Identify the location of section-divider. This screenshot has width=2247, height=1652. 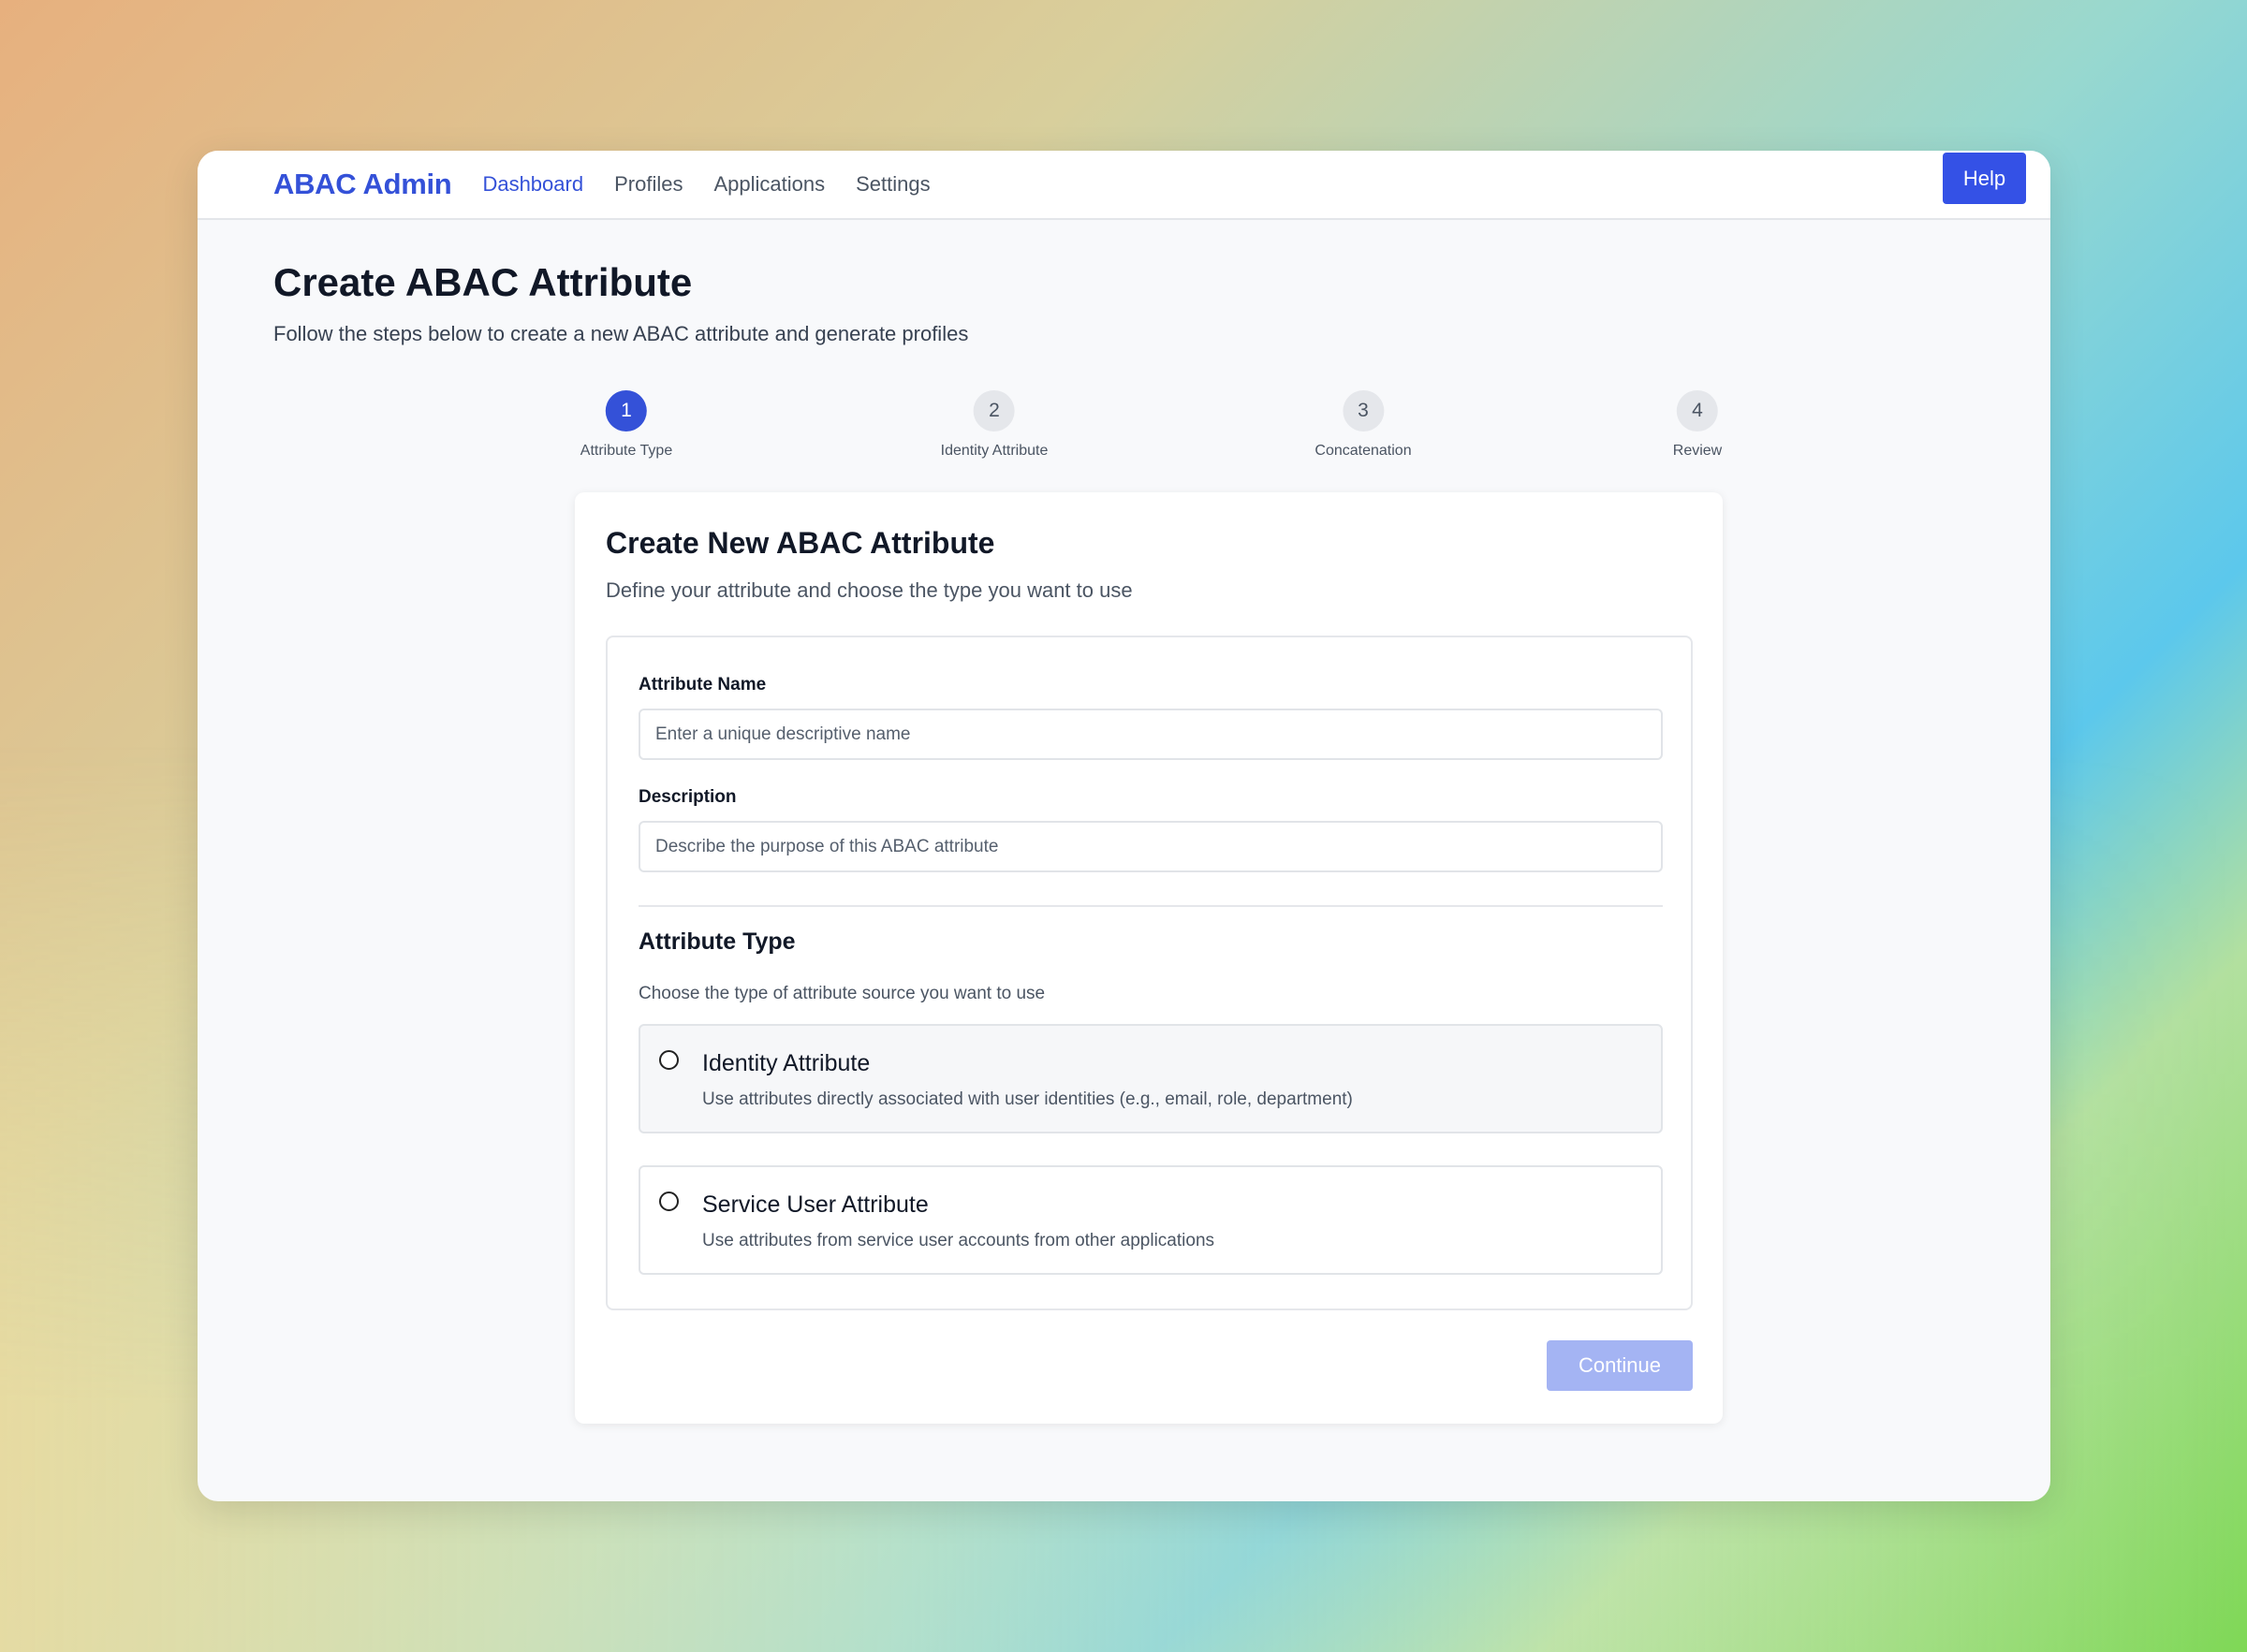
(1151, 906).